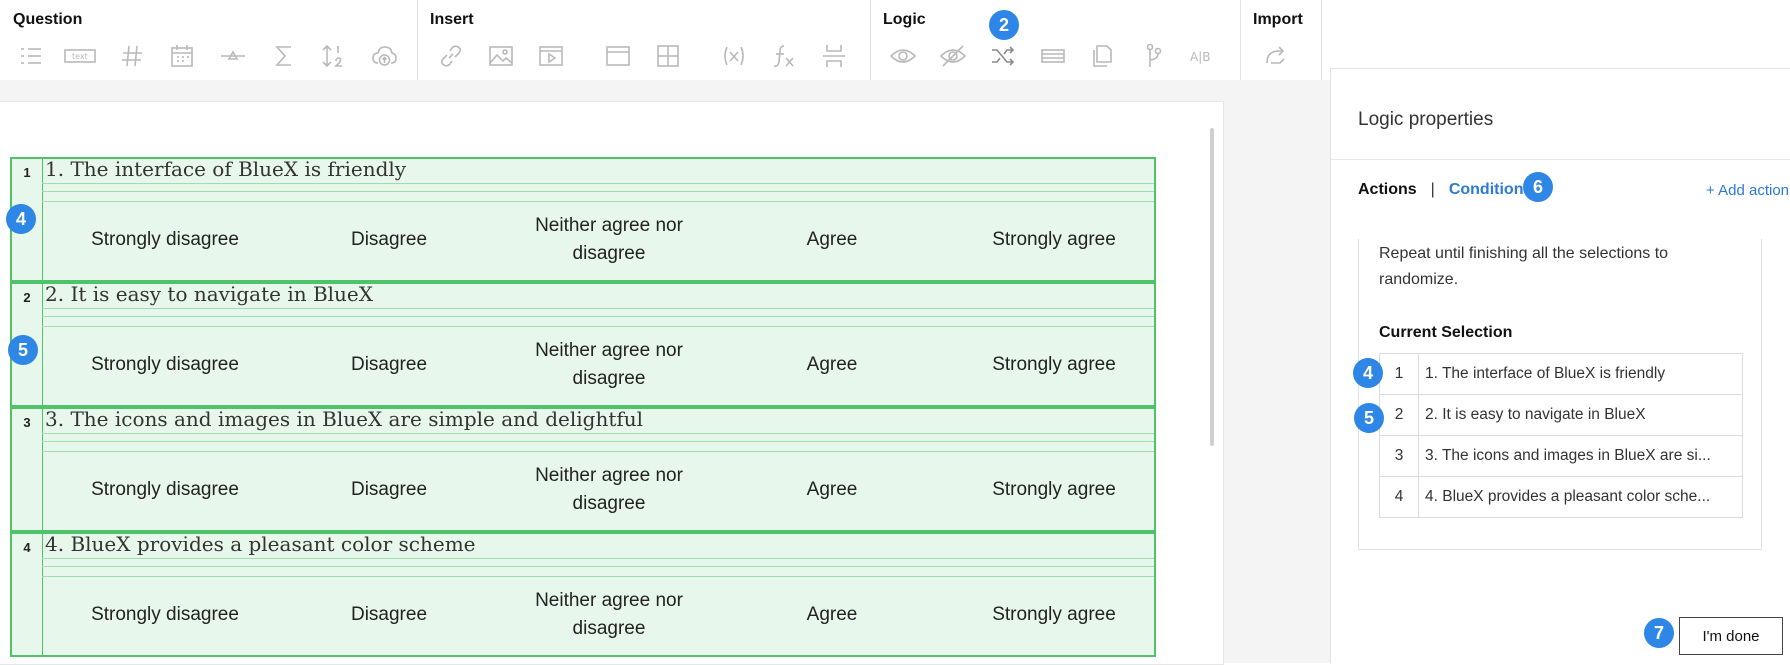 The image size is (1790, 665). Describe the element at coordinates (284, 56) in the screenshot. I see `sum-icon` at that location.